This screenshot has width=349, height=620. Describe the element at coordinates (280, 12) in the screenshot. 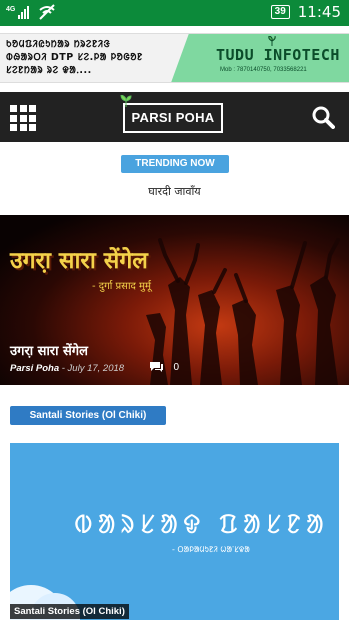

I see `battery-level: 39` at that location.